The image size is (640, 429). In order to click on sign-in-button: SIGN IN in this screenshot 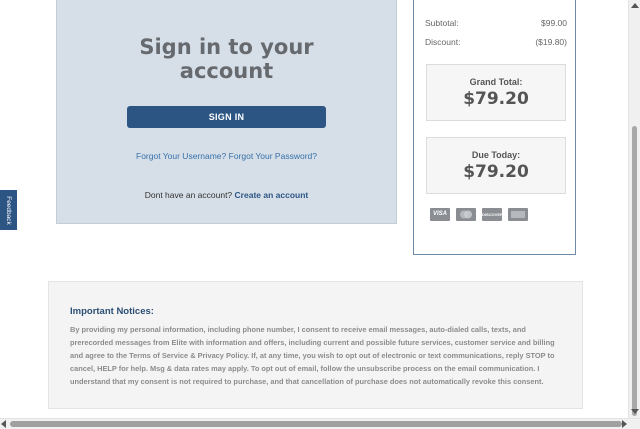, I will do `click(226, 117)`.